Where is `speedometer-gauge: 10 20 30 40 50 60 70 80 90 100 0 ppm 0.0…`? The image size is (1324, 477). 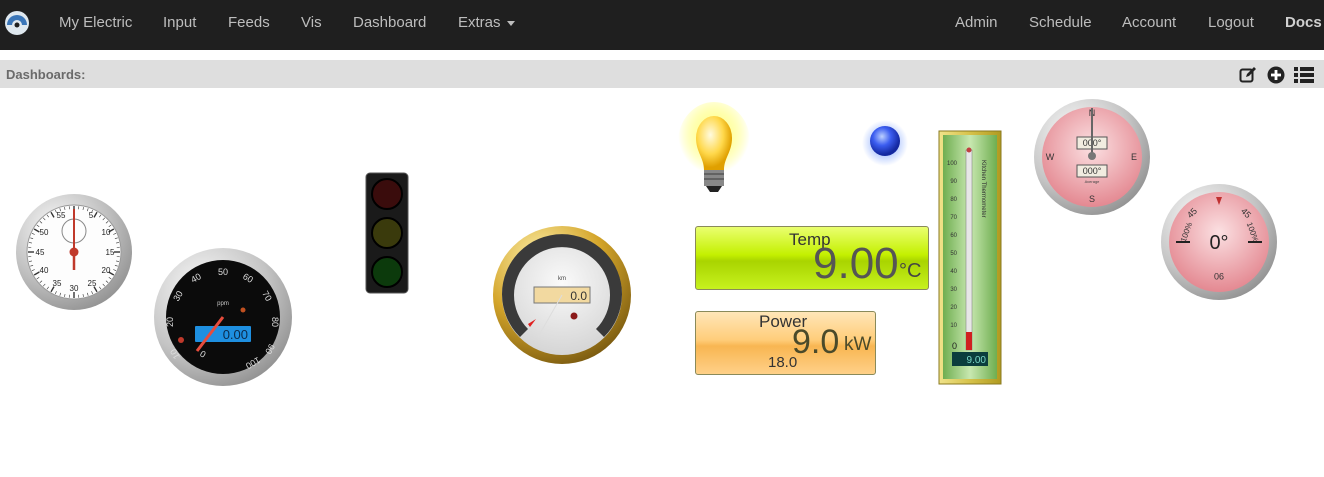
speedometer-gauge: 10 20 30 40 50 60 70 80 90 100 0 ppm 0.0… is located at coordinates (223, 317).